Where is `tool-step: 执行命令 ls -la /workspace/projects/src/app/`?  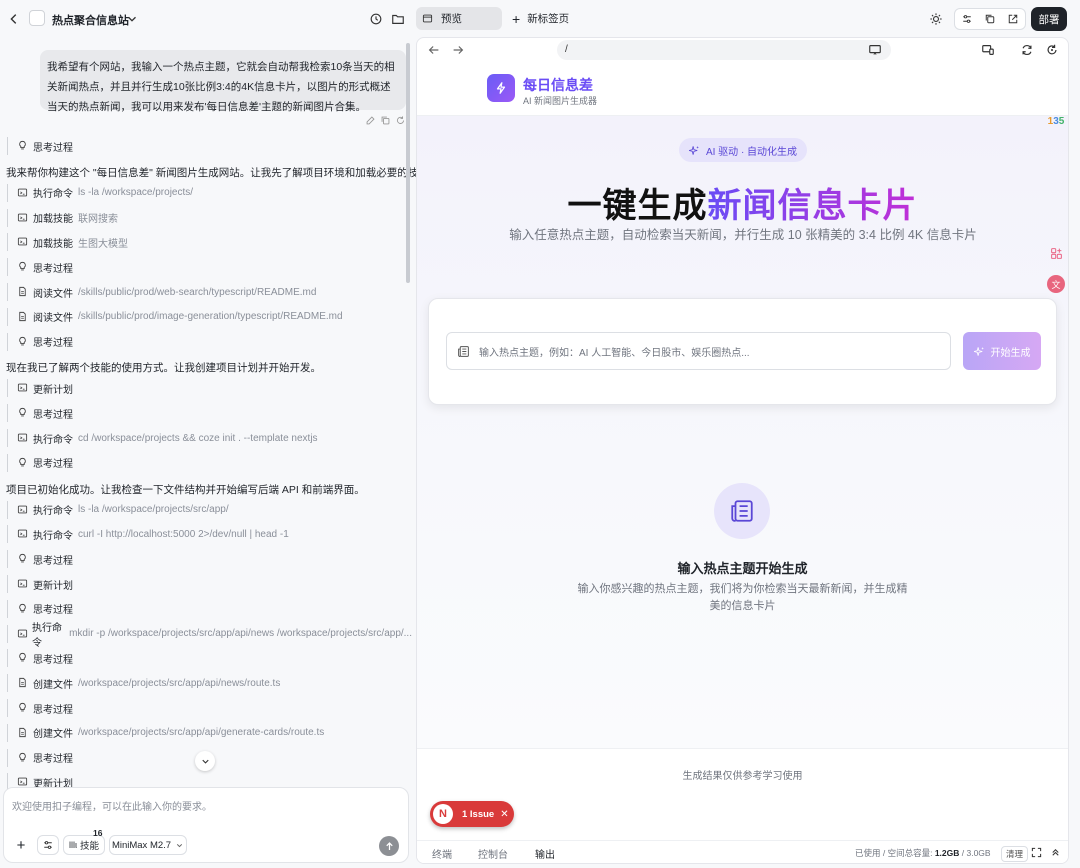
tool-step: 执行命令 ls -la /workspace/projects/src/app/ is located at coordinates (118, 509).